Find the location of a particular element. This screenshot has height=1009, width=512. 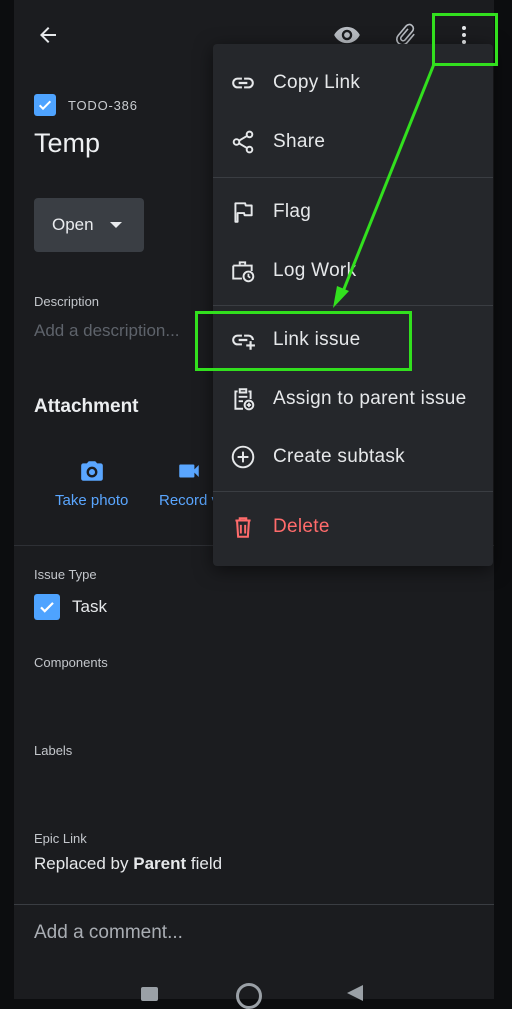

annotation-arrow is located at coordinates (384, 185).